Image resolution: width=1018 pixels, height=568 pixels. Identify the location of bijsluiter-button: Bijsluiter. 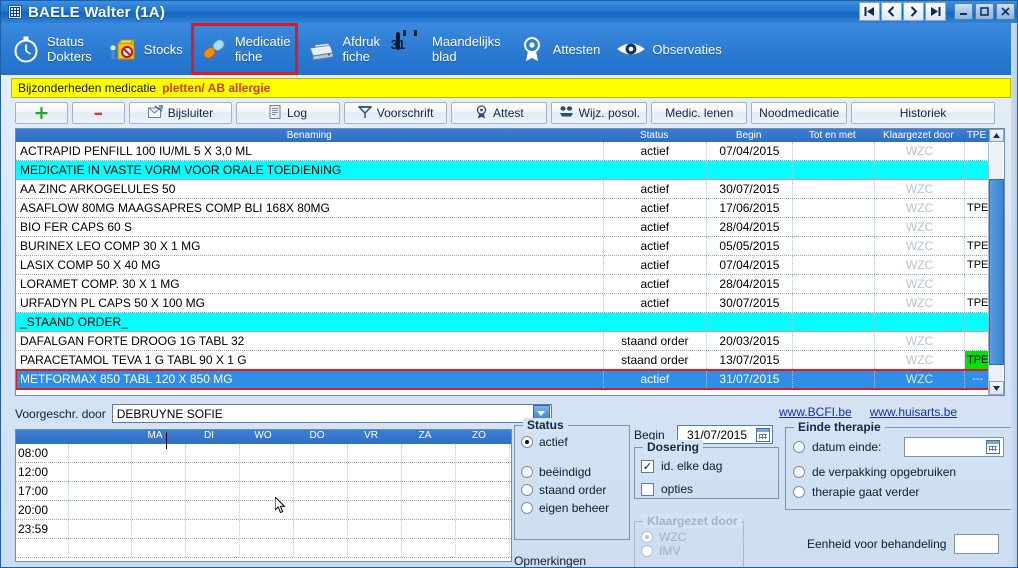
(180, 113).